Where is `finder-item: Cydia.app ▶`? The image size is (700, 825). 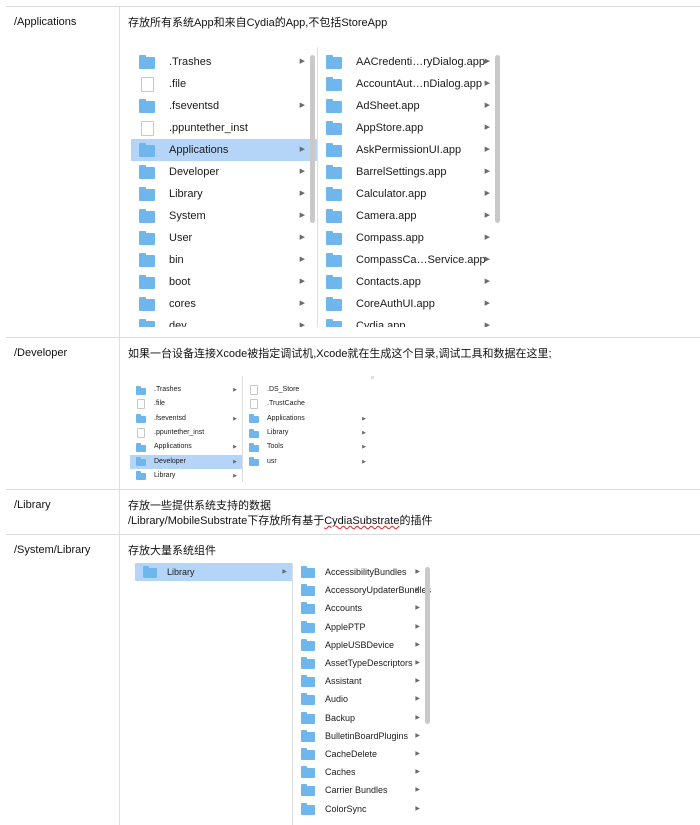 finder-item: Cydia.app ▶ is located at coordinates (410, 321).